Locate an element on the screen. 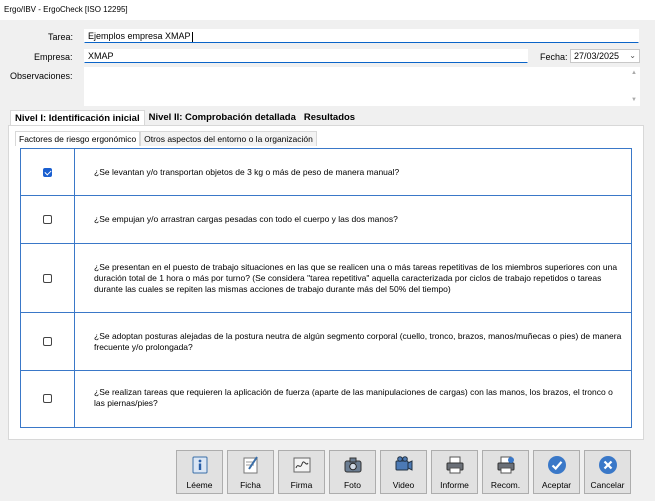  window-title: Ergo/IBV - ErgoCheck [ISO 12295] is located at coordinates (66, 9).